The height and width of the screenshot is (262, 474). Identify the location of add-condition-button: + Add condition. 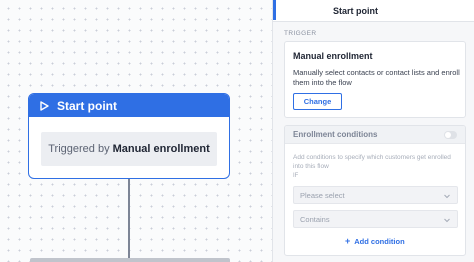
(375, 241).